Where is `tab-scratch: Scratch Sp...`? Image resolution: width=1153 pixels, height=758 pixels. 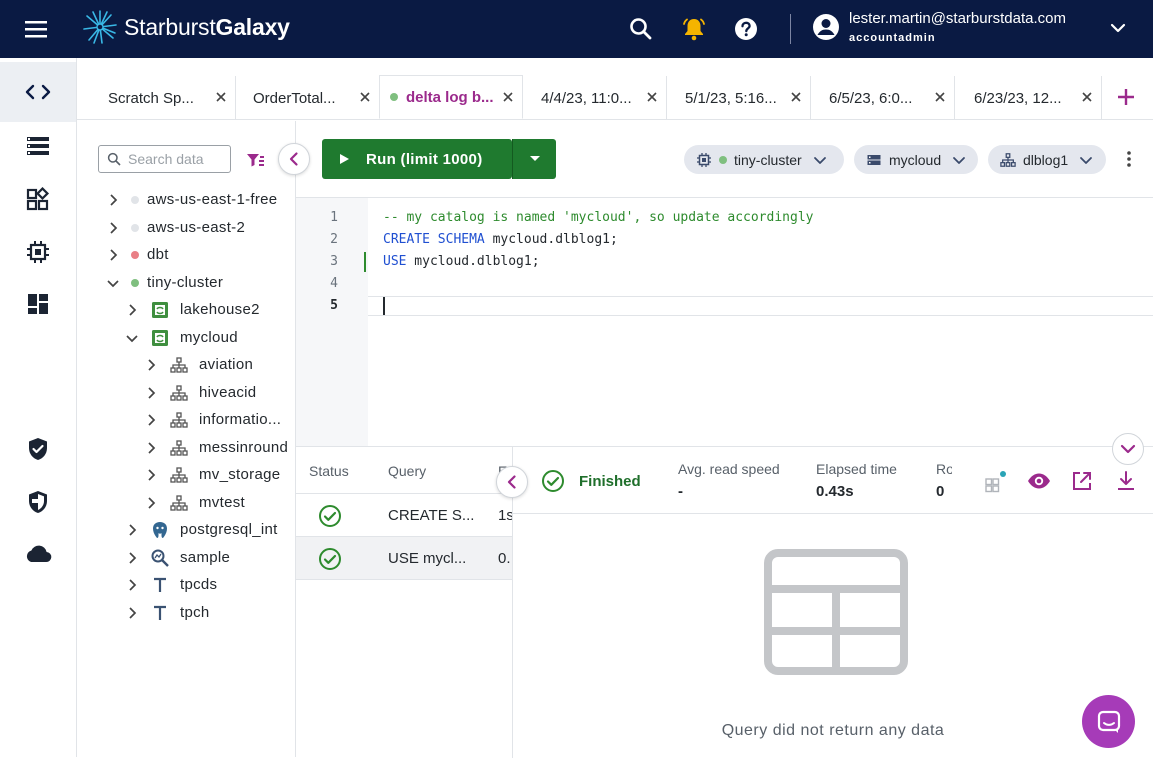
tab-scratch: Scratch Sp... is located at coordinates (163, 98).